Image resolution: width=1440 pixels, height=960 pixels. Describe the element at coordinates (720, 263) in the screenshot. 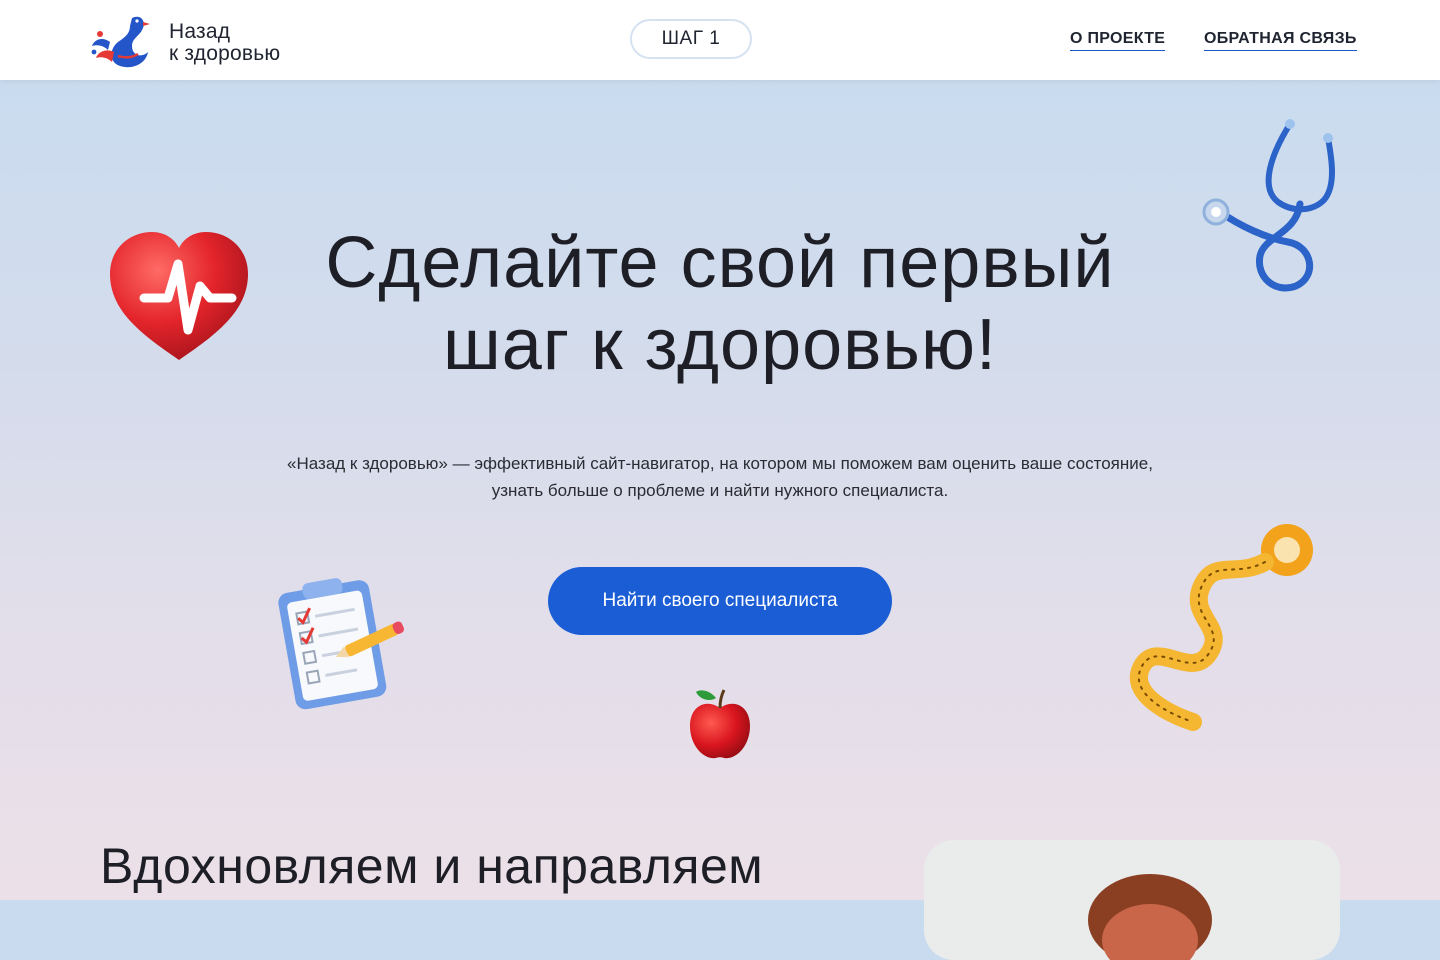

I see `hero-title-line1: Сделайте свой первый` at that location.